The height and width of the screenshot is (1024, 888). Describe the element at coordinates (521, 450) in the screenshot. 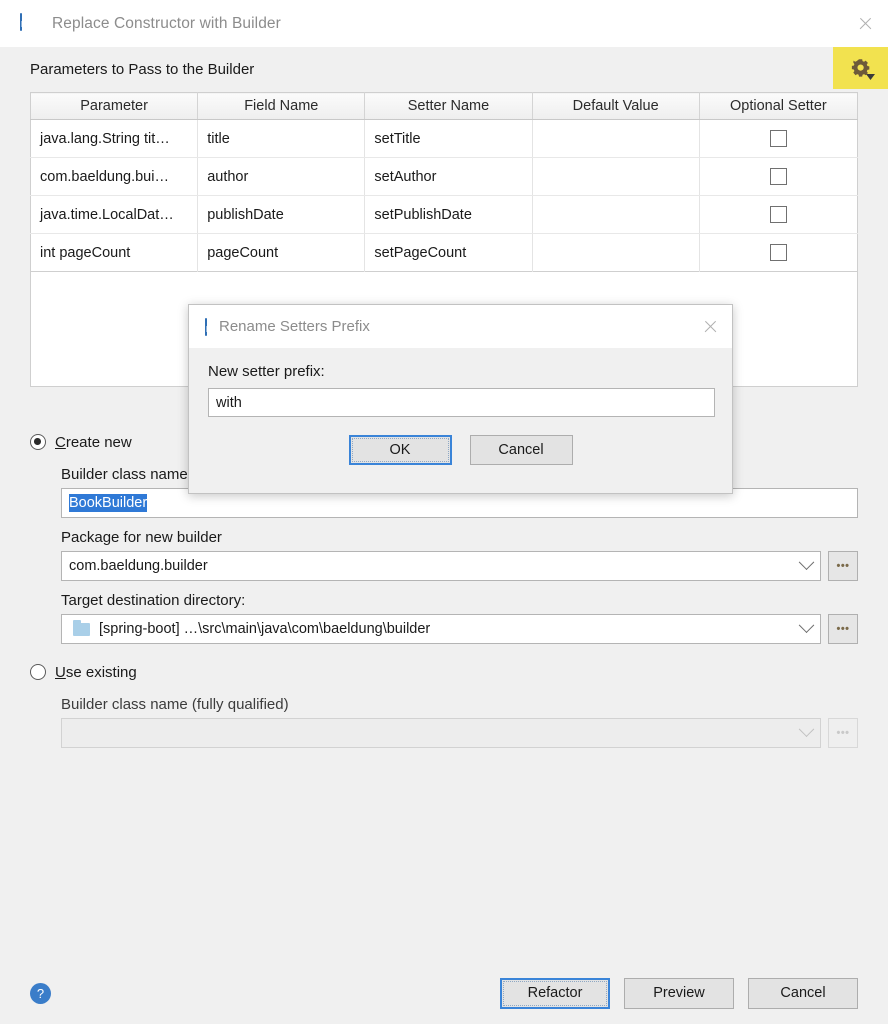

I see `modal-cancel-button: Cancel` at that location.